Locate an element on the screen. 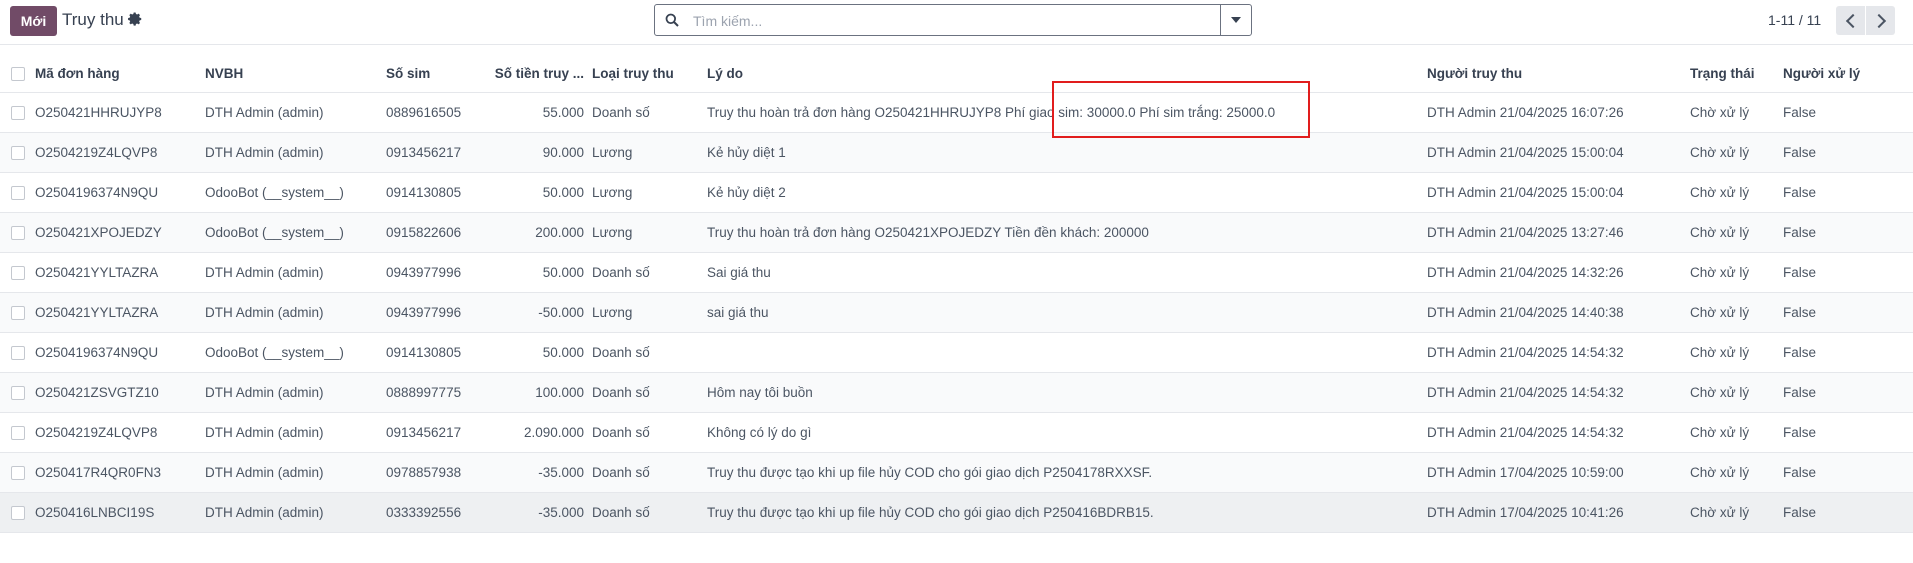 The width and height of the screenshot is (1913, 563). column-header: NVBH is located at coordinates (291, 73).